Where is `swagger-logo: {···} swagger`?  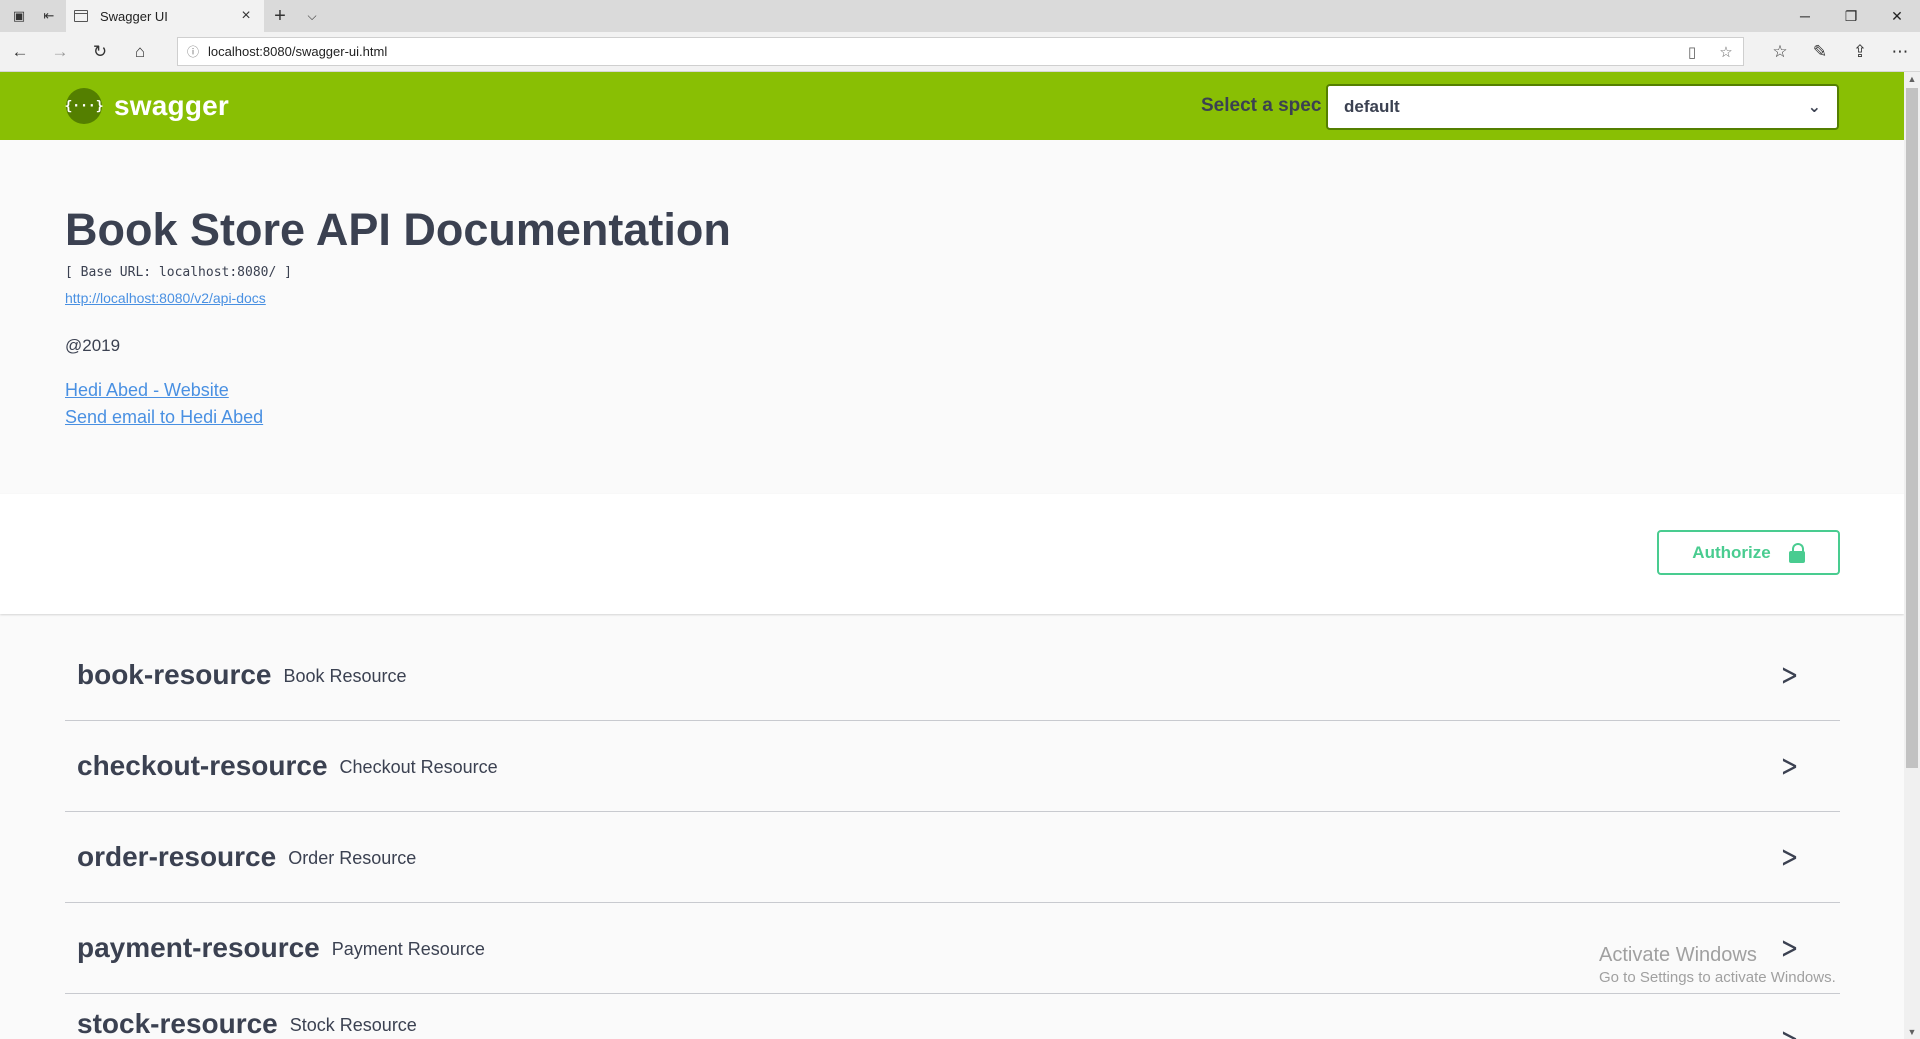 swagger-logo: {···} swagger is located at coordinates (146, 106).